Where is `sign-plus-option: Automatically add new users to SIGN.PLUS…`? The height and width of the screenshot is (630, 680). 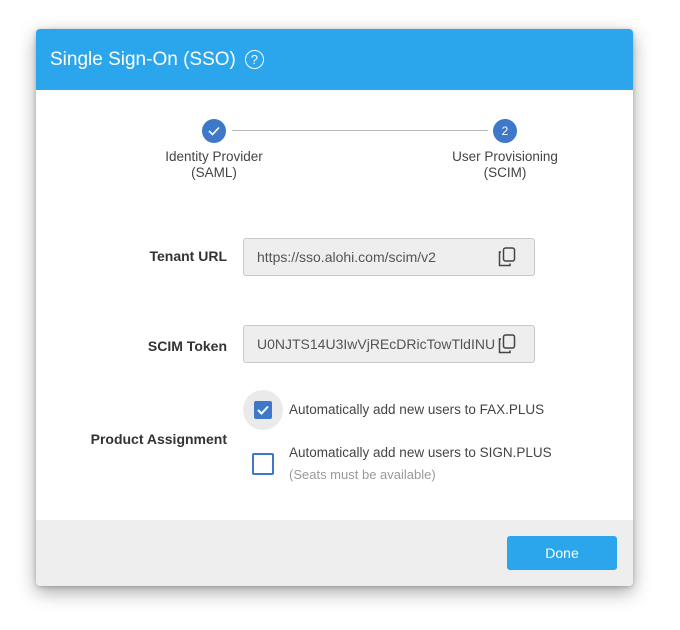 sign-plus-option: Automatically add new users to SIGN.PLUS… is located at coordinates (397, 464).